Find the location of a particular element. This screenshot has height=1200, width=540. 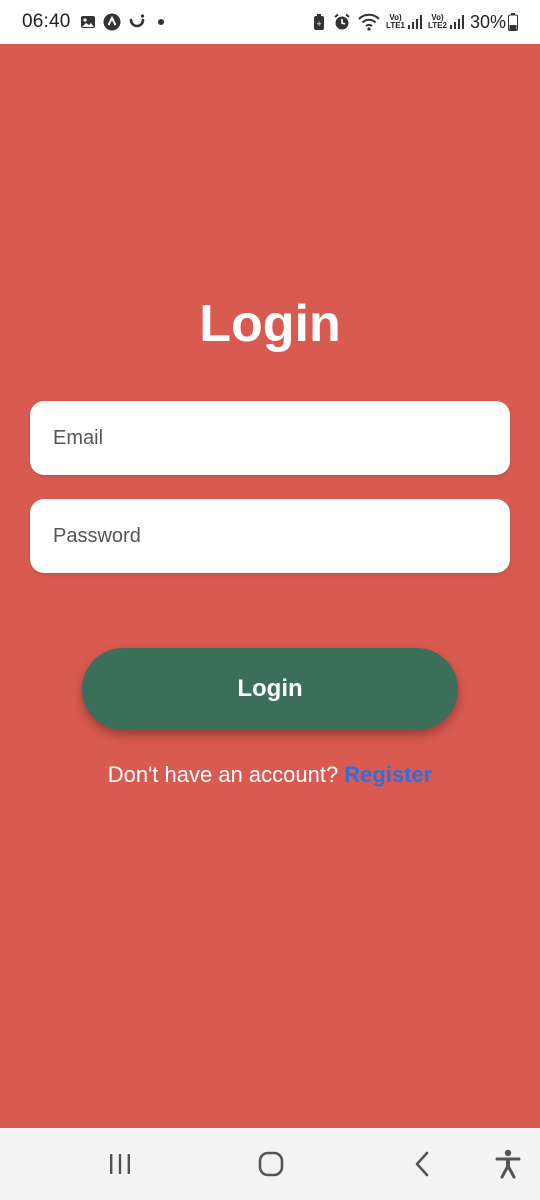

register-link: Register is located at coordinates (388, 774).